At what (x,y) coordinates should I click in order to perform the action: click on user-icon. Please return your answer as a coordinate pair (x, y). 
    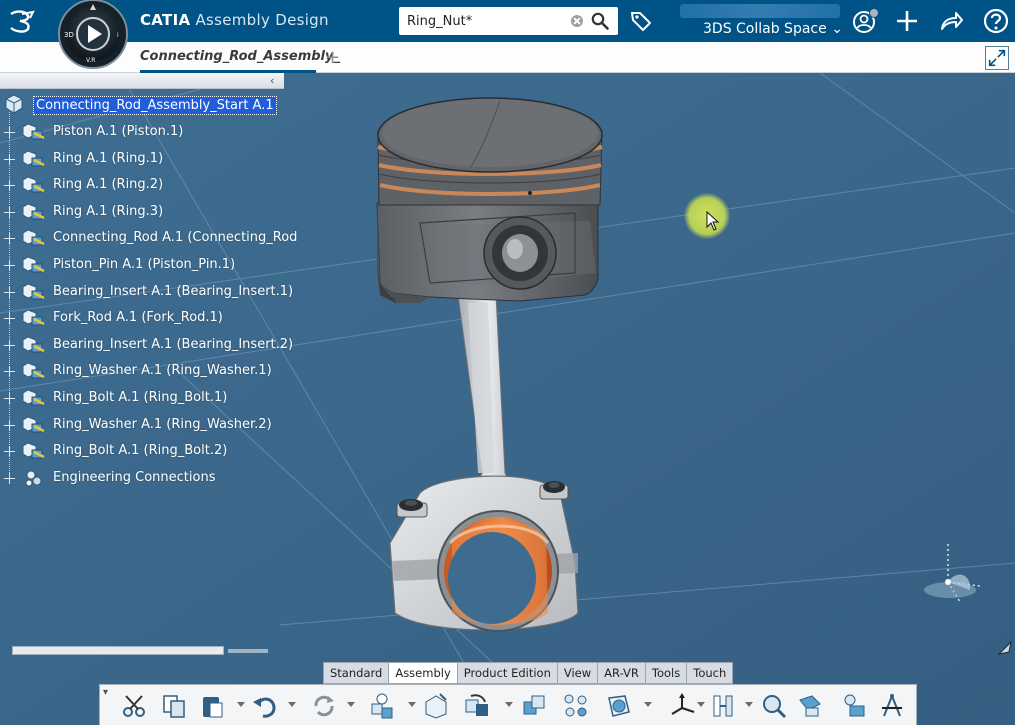
    Looking at the image, I should click on (865, 21).